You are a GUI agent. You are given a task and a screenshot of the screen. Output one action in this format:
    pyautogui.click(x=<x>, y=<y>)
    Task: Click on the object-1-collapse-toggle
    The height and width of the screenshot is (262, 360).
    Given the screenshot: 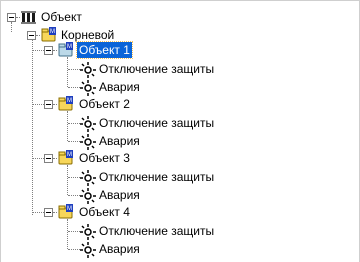 What is the action you would take?
    pyautogui.click(x=48, y=50)
    